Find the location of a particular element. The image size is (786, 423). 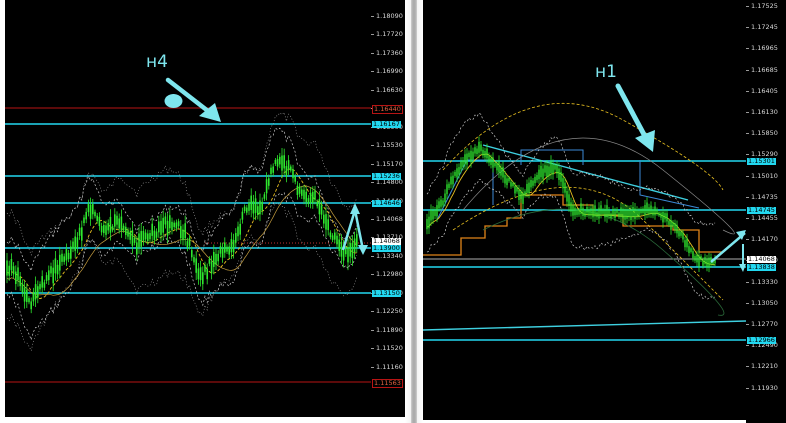

h1-cyan-price-tag: 1.14745 is located at coordinates (761, 209).